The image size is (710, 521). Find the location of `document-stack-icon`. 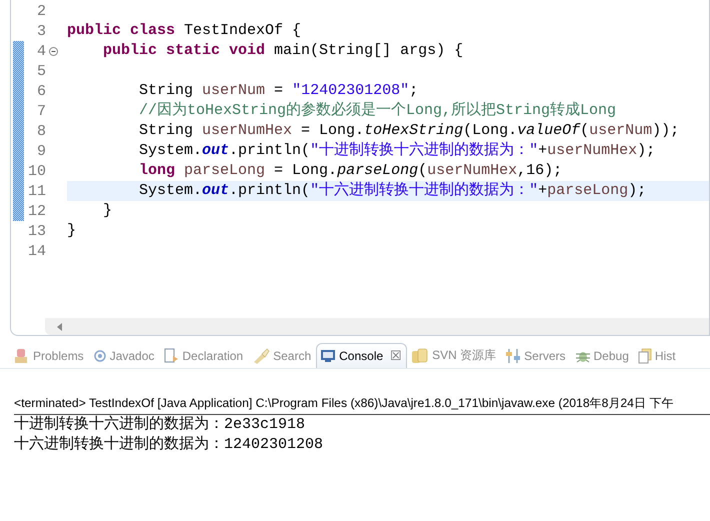

document-stack-icon is located at coordinates (645, 356).